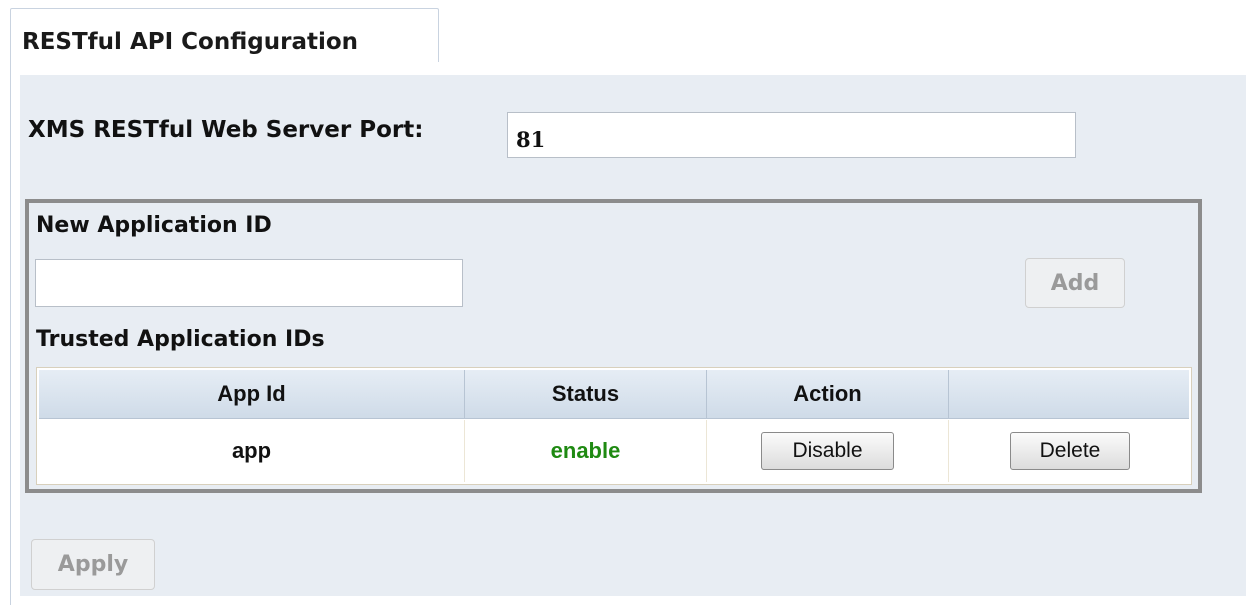  What do you see at coordinates (190, 42) in the screenshot?
I see `tab-label: RESTful API Configuration` at bounding box center [190, 42].